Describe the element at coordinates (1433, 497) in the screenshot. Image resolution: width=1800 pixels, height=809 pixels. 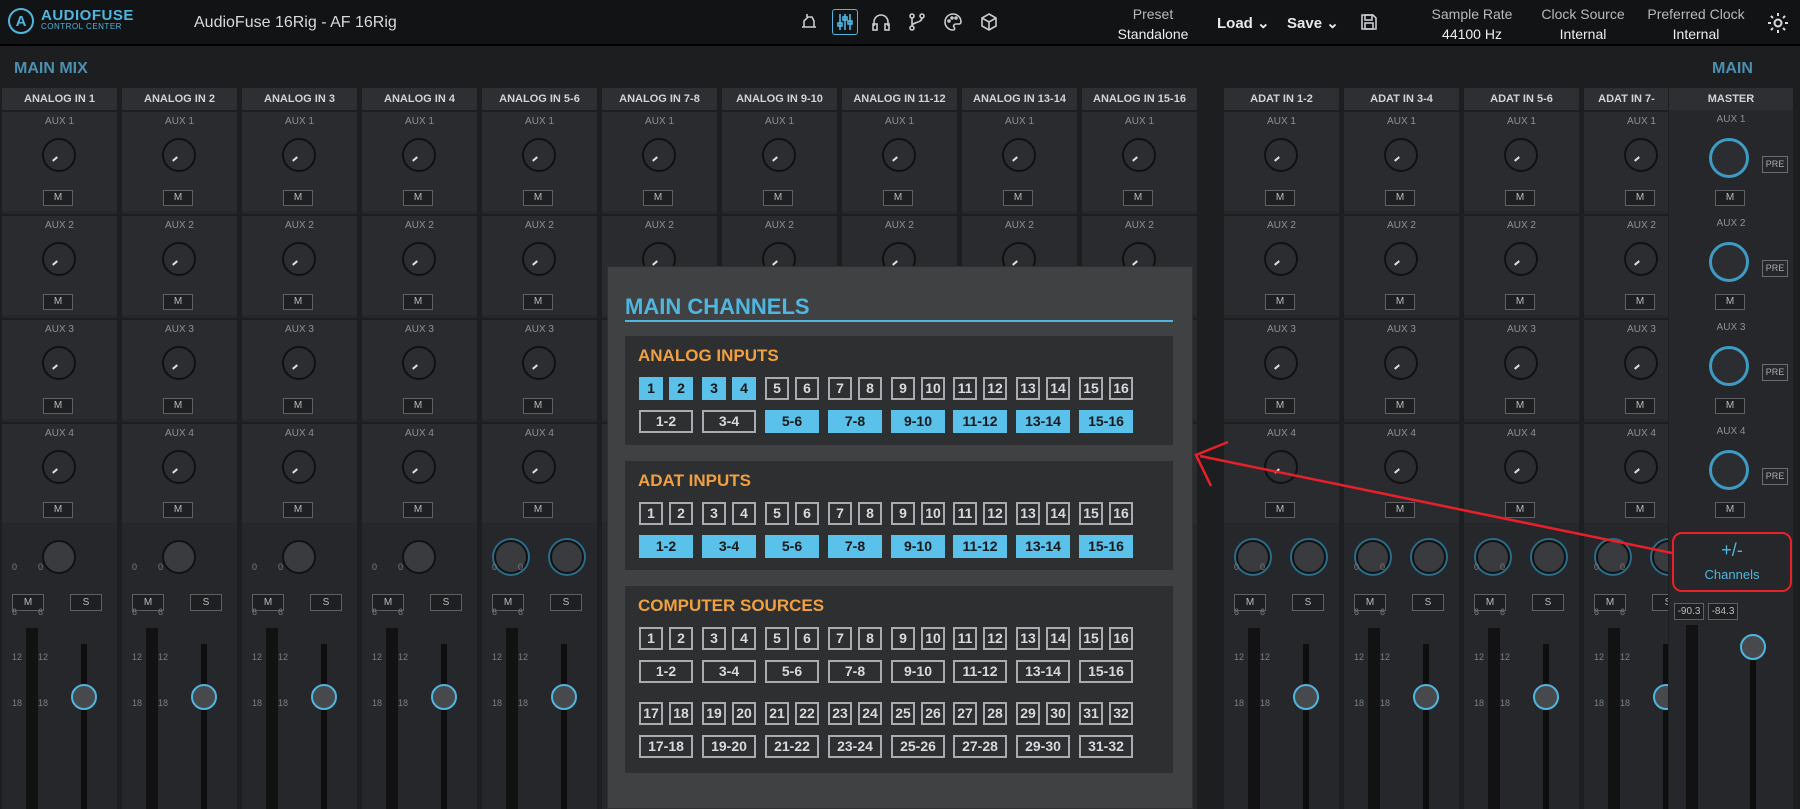
I see `annotation-arrow` at that location.